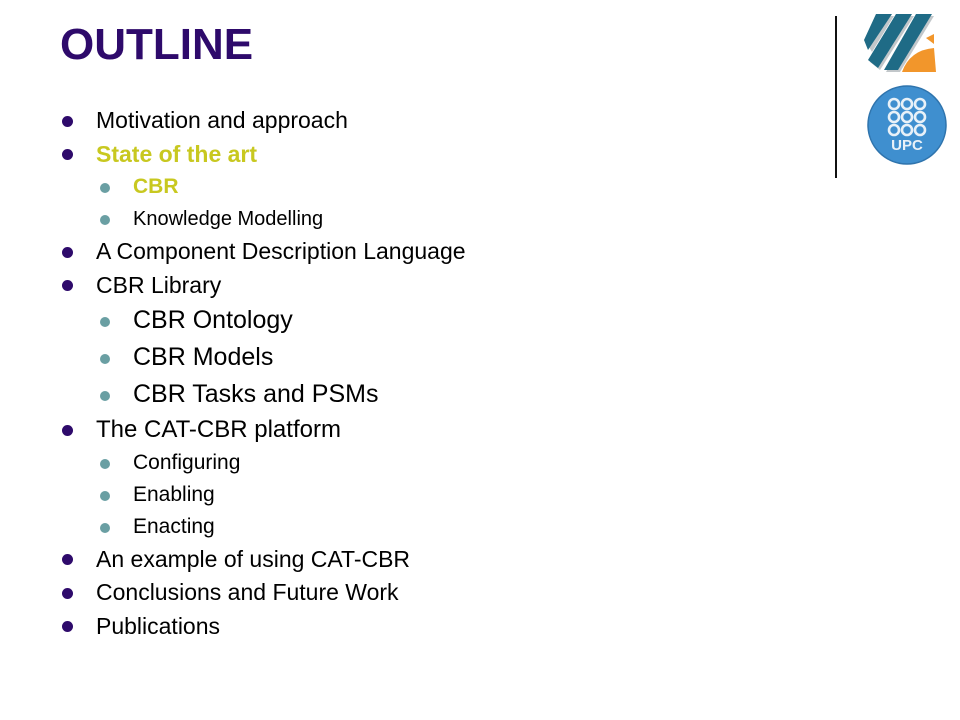 The image size is (960, 720). I want to click on outline-item: A Component Description Language, so click(263, 252).